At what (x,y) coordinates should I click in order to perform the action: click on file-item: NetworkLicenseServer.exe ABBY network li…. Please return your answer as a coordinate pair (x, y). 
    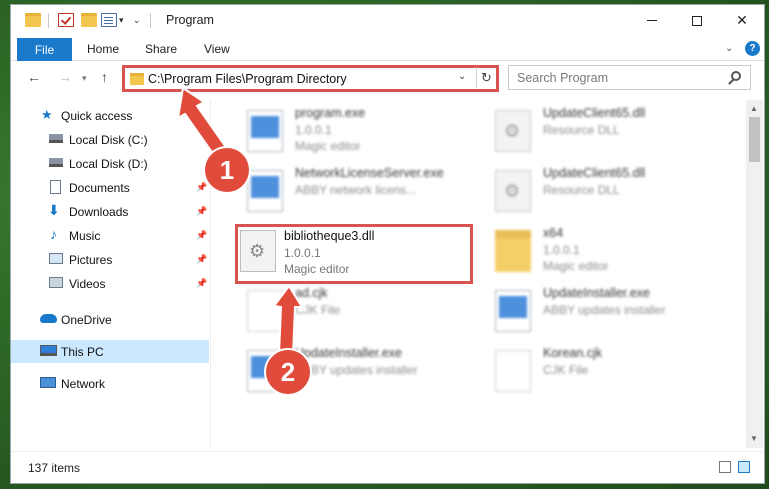
    Looking at the image, I should click on (358, 196).